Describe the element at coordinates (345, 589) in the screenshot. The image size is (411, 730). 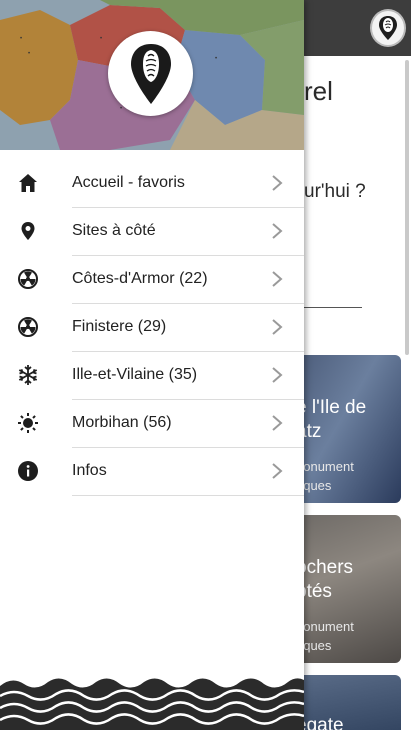
I see `site-card: ochers ptés nonument riques` at that location.